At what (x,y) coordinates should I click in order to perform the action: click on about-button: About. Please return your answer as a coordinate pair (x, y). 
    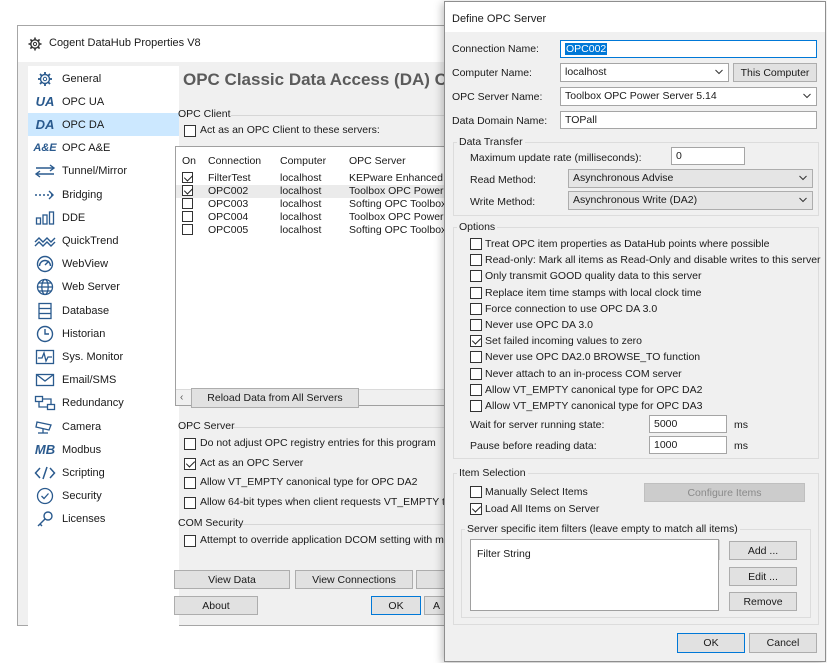
    Looking at the image, I should click on (216, 605).